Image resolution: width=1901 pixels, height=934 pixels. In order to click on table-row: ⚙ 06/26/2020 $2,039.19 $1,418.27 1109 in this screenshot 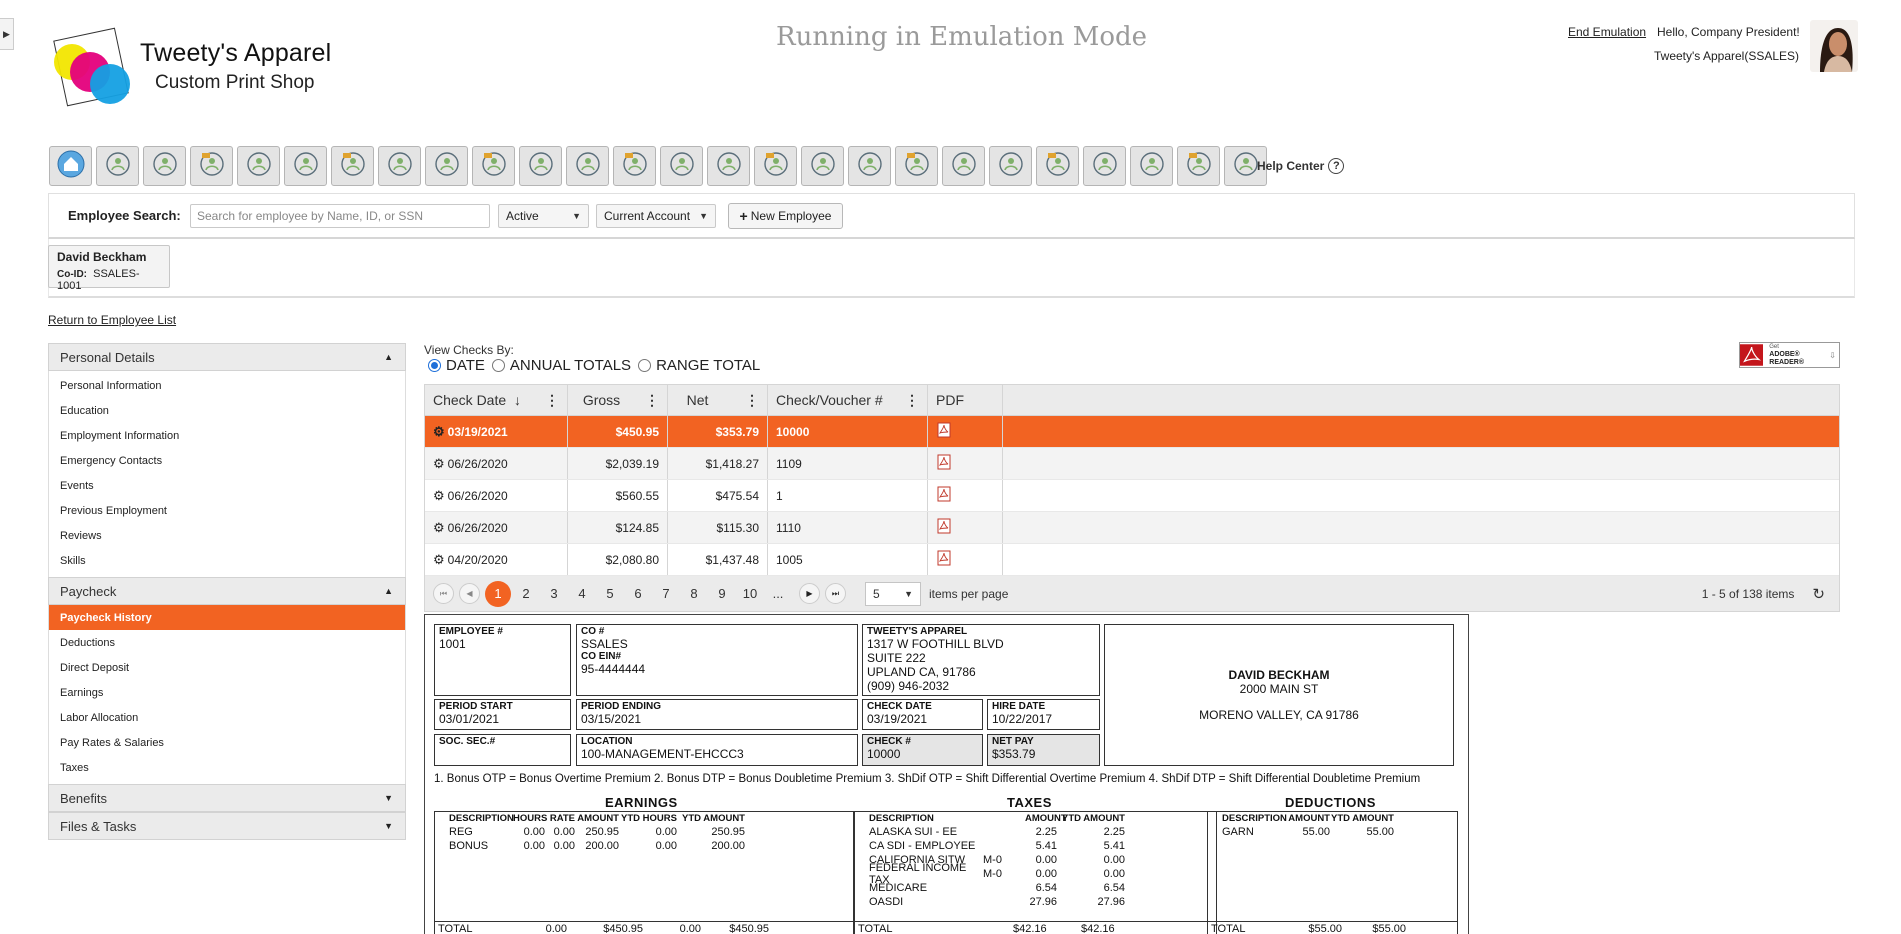, I will do `click(1132, 464)`.